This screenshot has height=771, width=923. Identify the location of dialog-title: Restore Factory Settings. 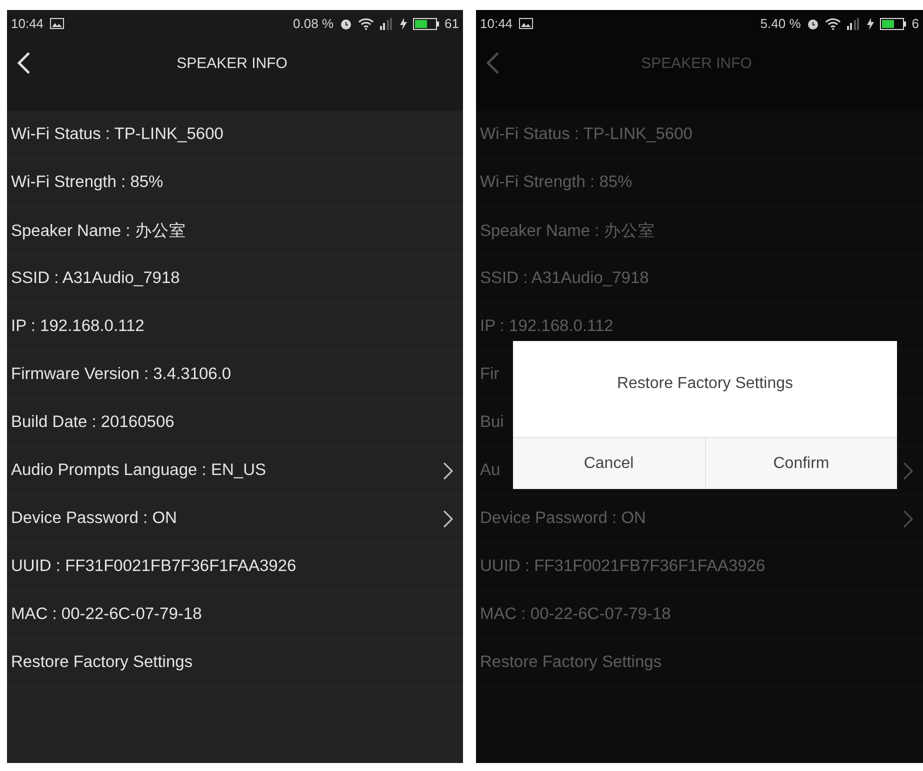
(705, 384).